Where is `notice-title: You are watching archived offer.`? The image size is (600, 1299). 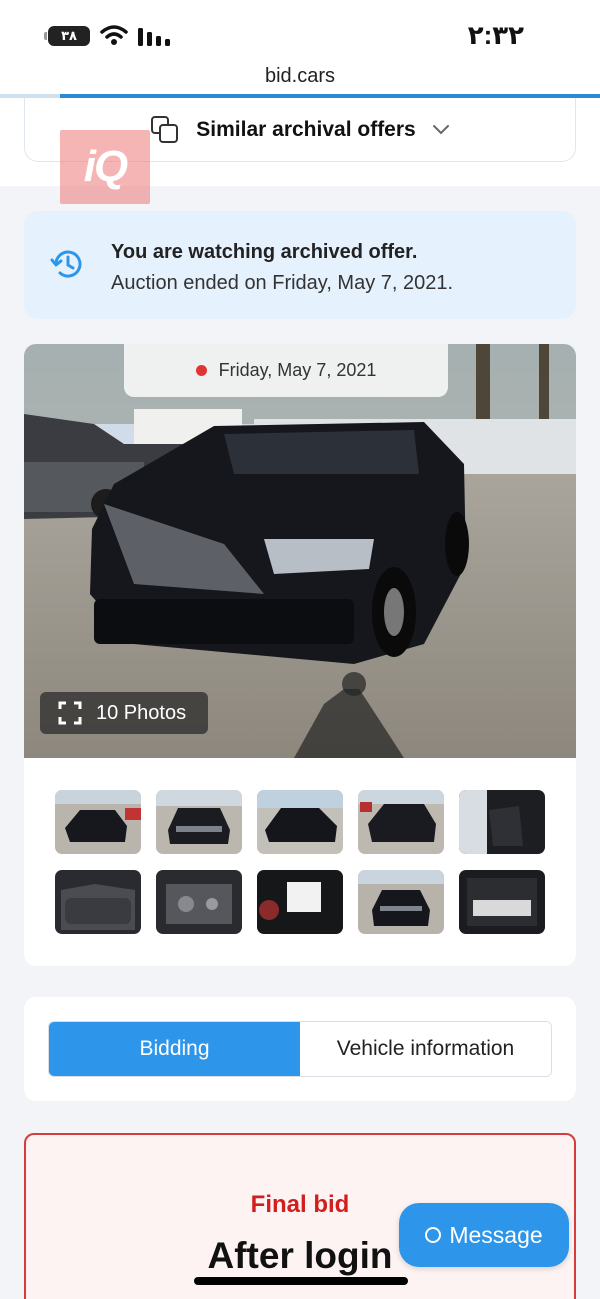 notice-title: You are watching archived offer. is located at coordinates (264, 252).